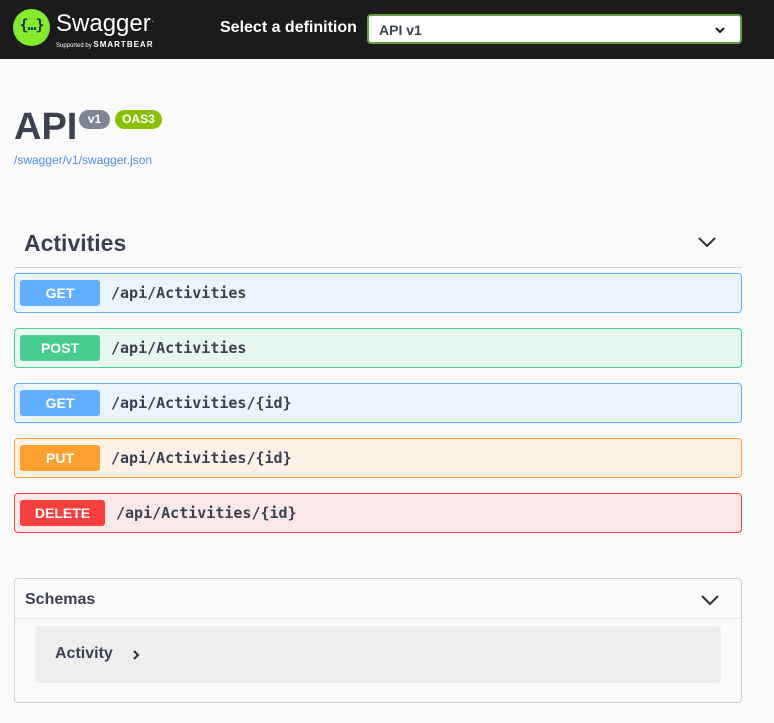 This screenshot has height=723, width=774. I want to click on model-activity: Activity, so click(378, 654).